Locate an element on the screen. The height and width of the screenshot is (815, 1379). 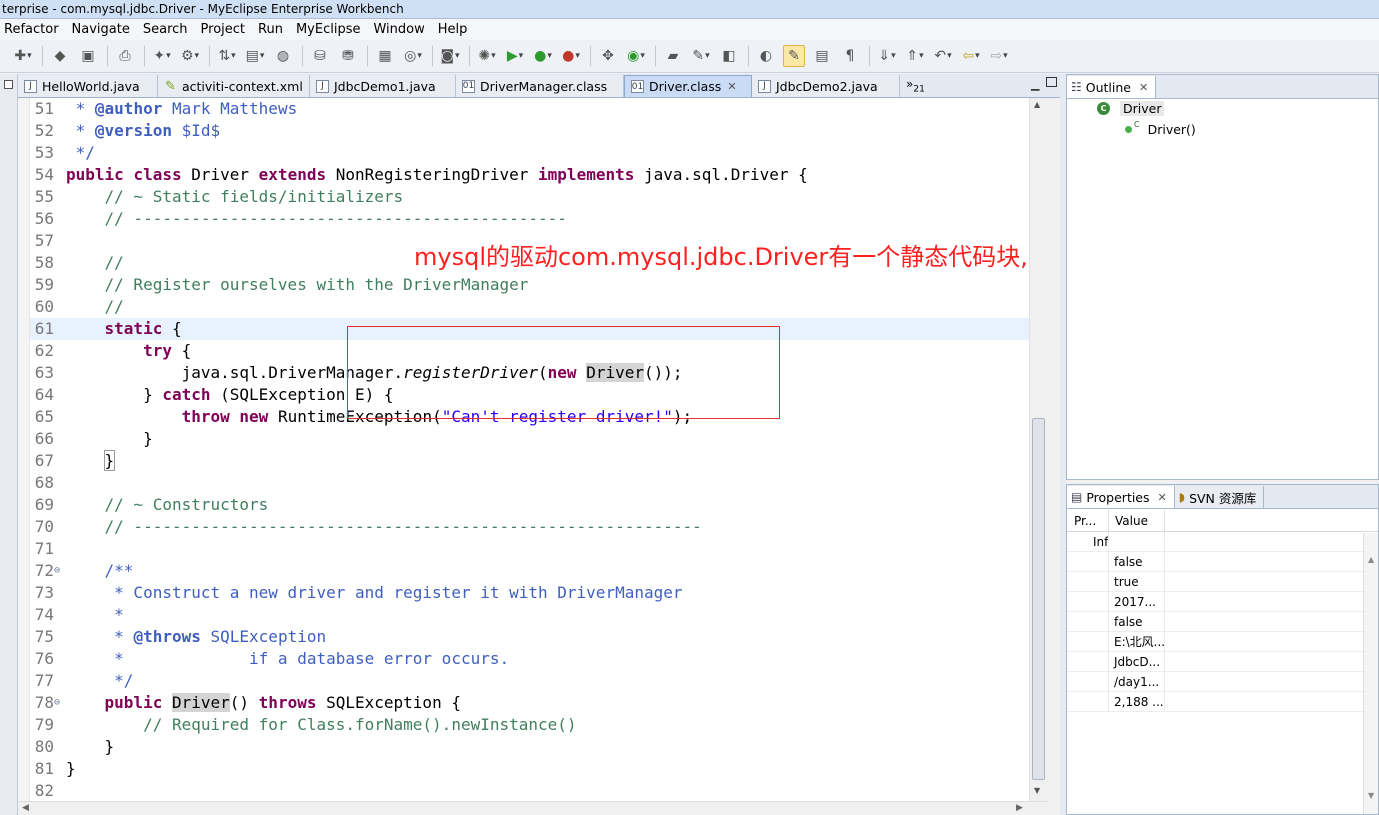
tab-jdbcdemo1-java: J JdbcDemo1.java is located at coordinates (383, 86).